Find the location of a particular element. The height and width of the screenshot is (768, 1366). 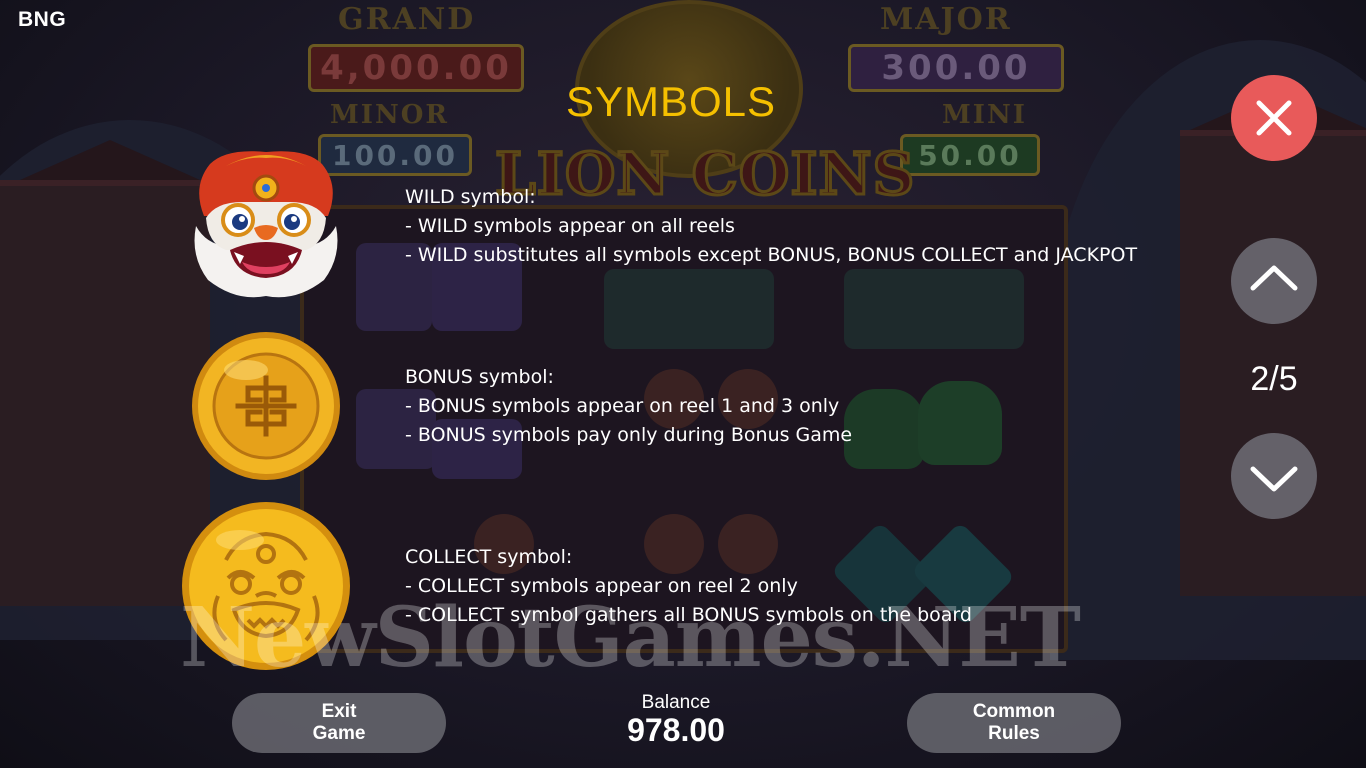

jackpot-mini-value: 50.00 is located at coordinates (970, 155).